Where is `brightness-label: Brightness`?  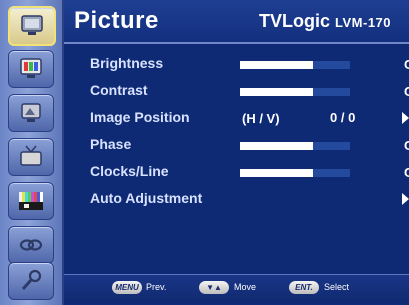 brightness-label: Brightness is located at coordinates (127, 63).